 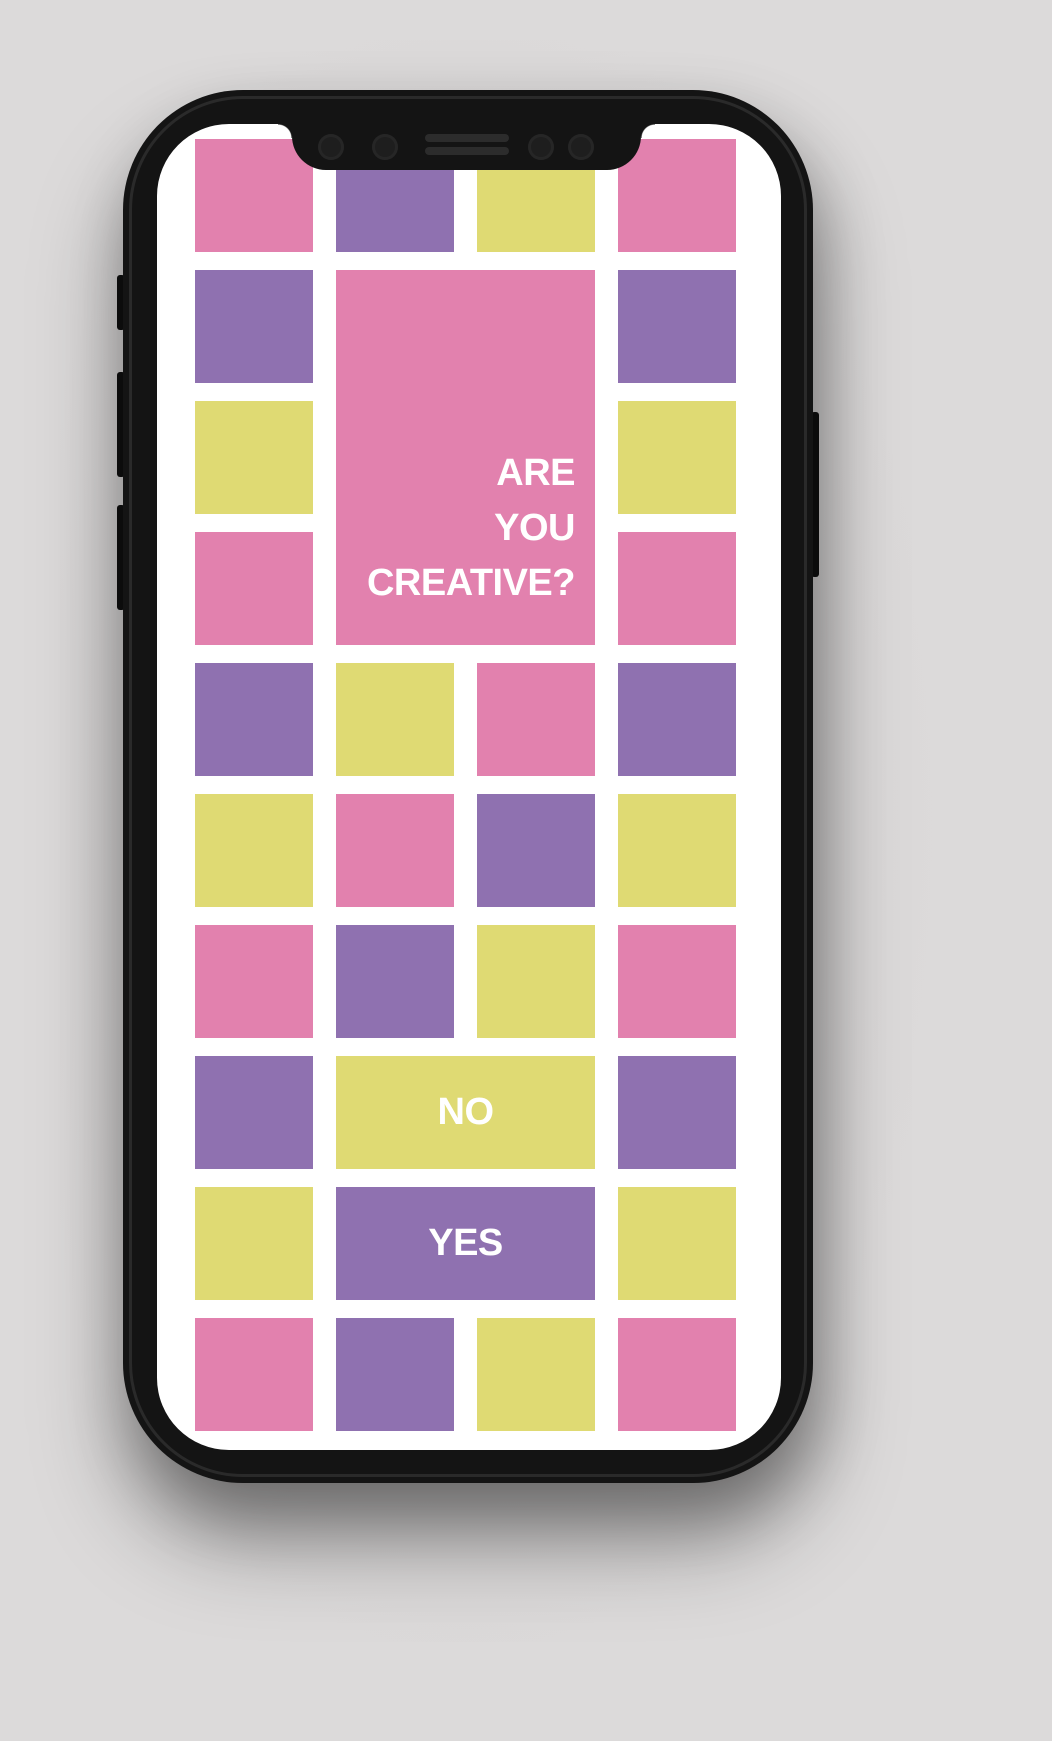 What do you see at coordinates (581, 147) in the screenshot?
I see `front-camera-right` at bounding box center [581, 147].